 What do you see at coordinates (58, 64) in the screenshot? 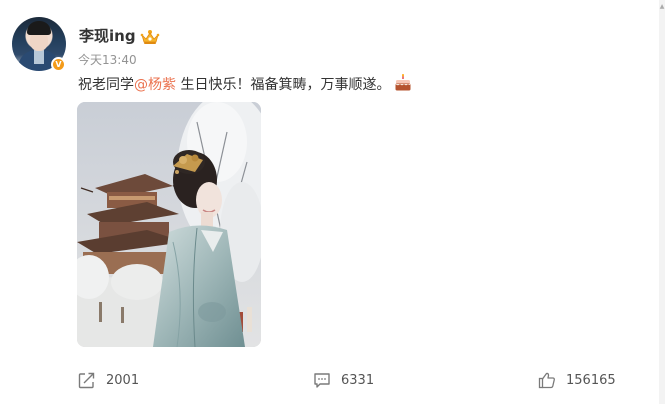
I see `verified-badge-icon: V` at bounding box center [58, 64].